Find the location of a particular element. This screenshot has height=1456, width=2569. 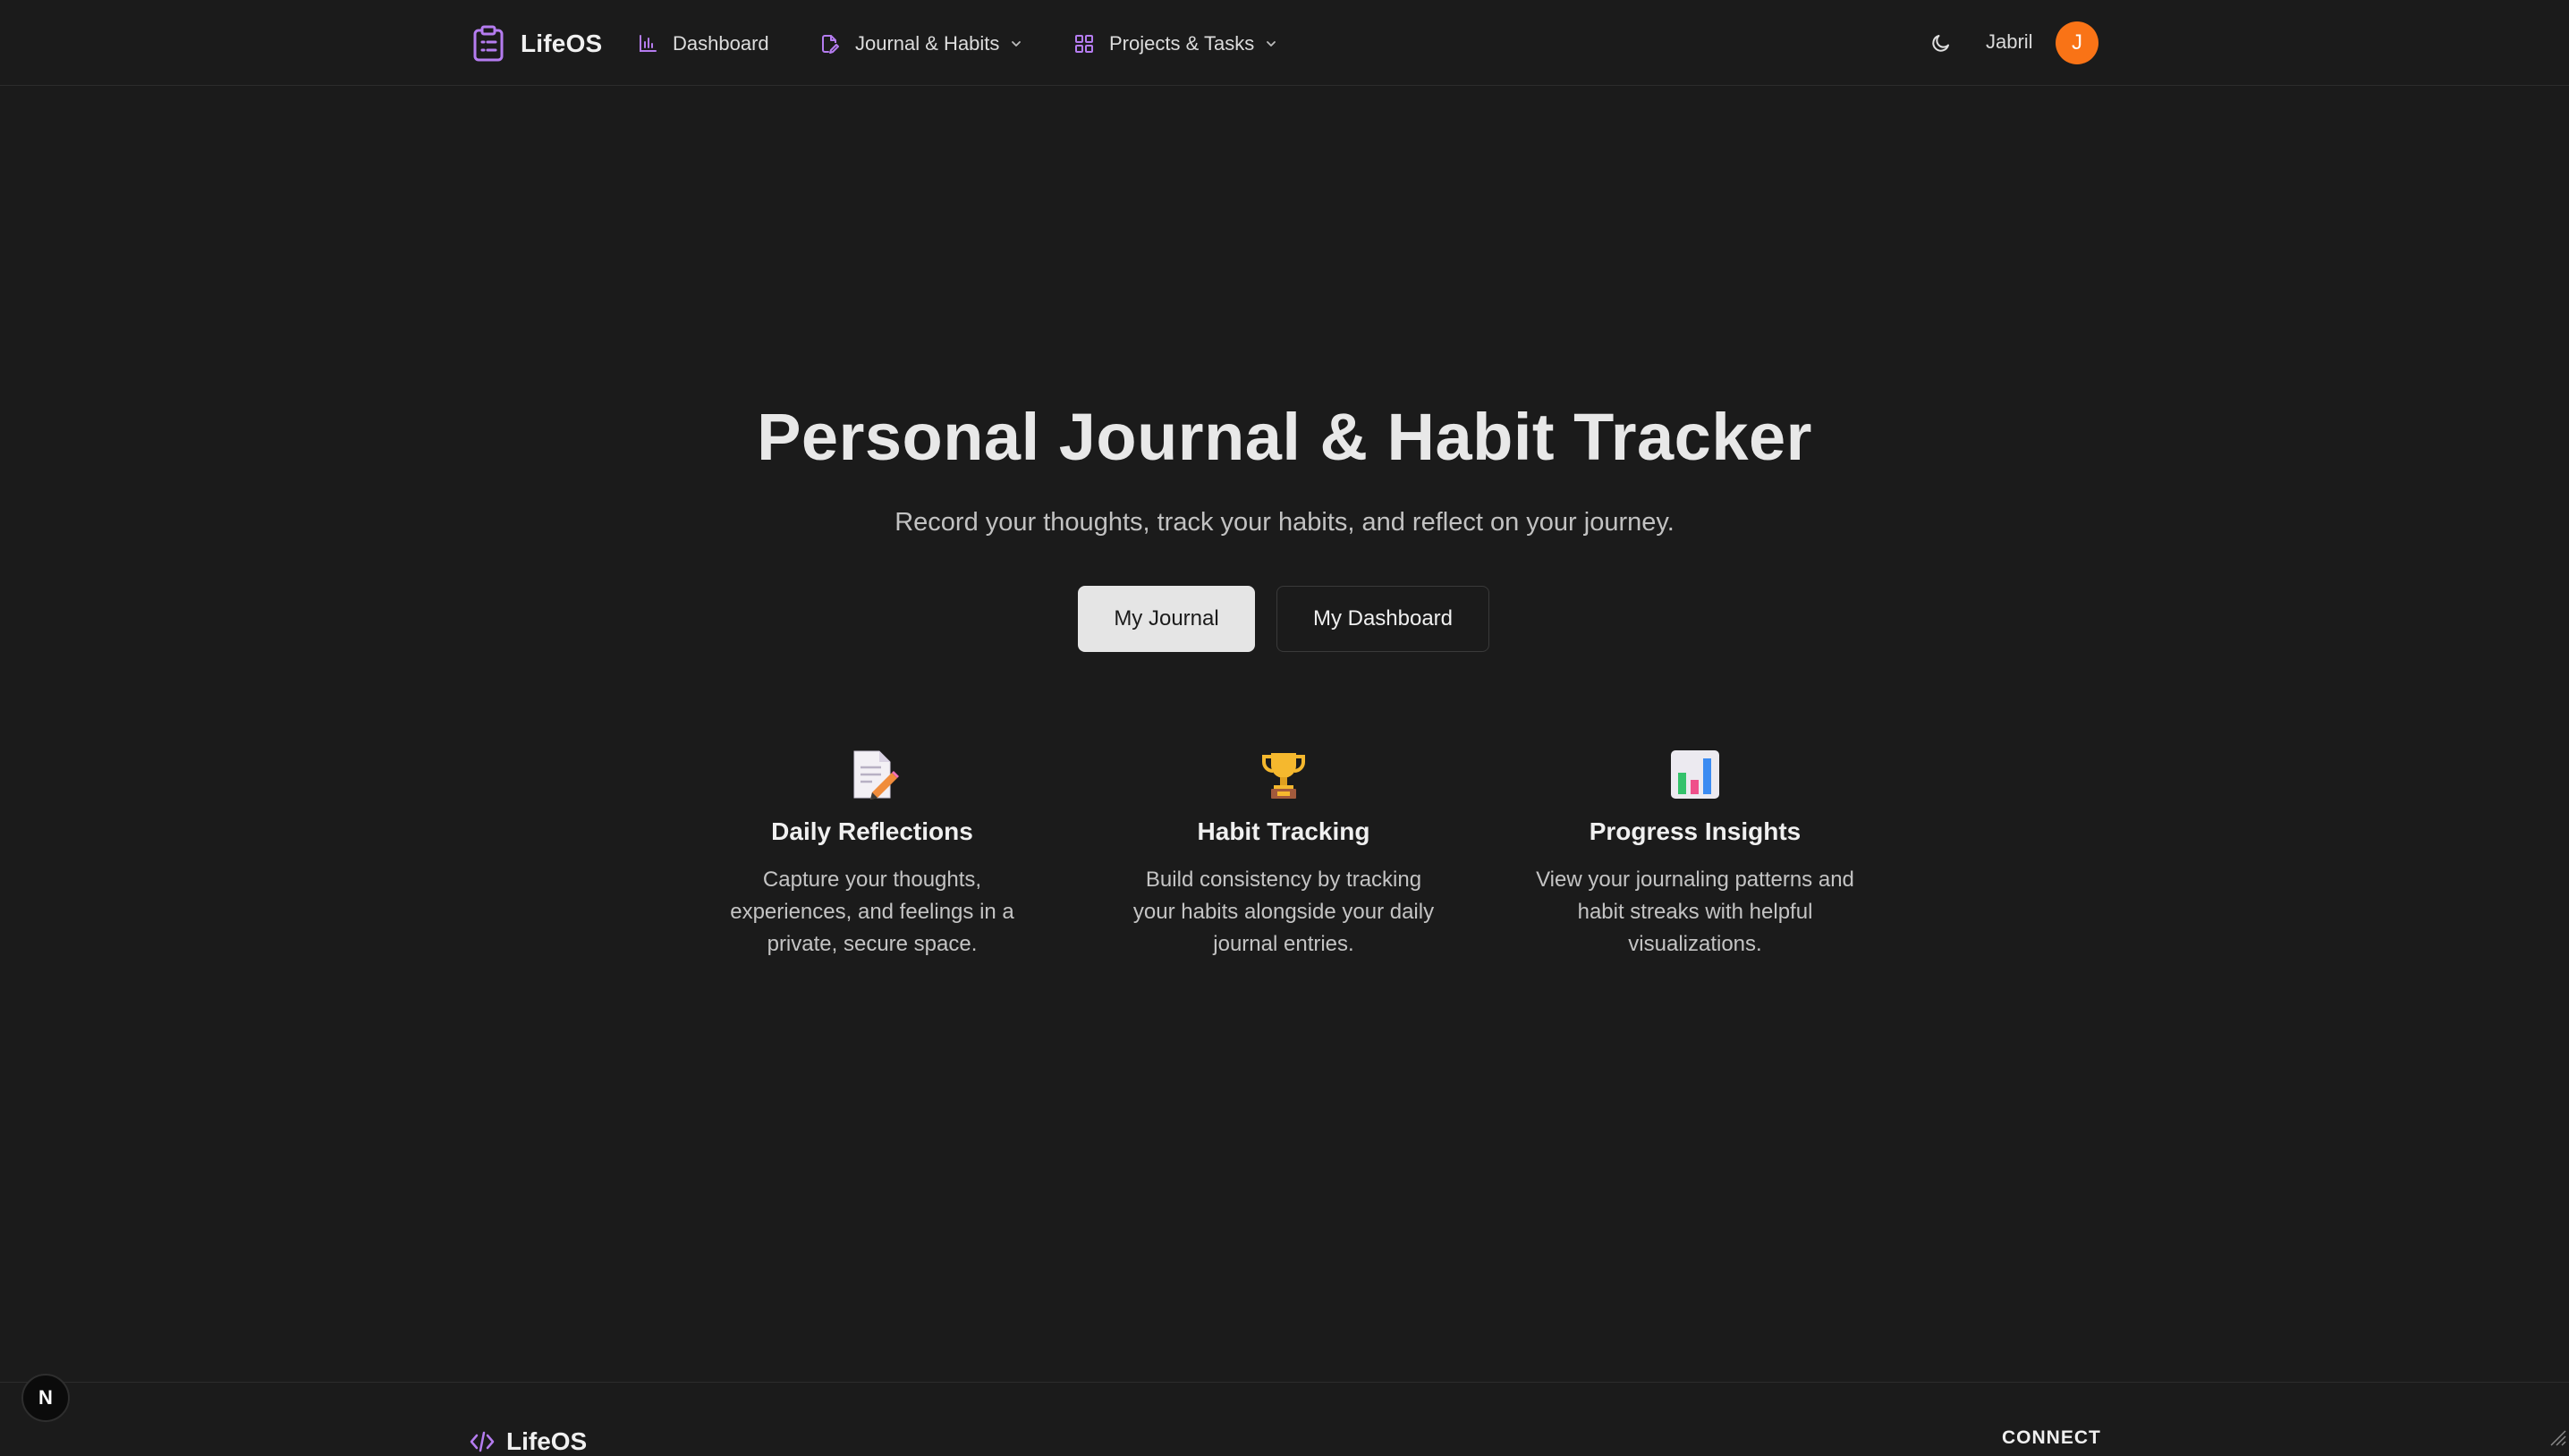

moon-icon is located at coordinates (1941, 43).